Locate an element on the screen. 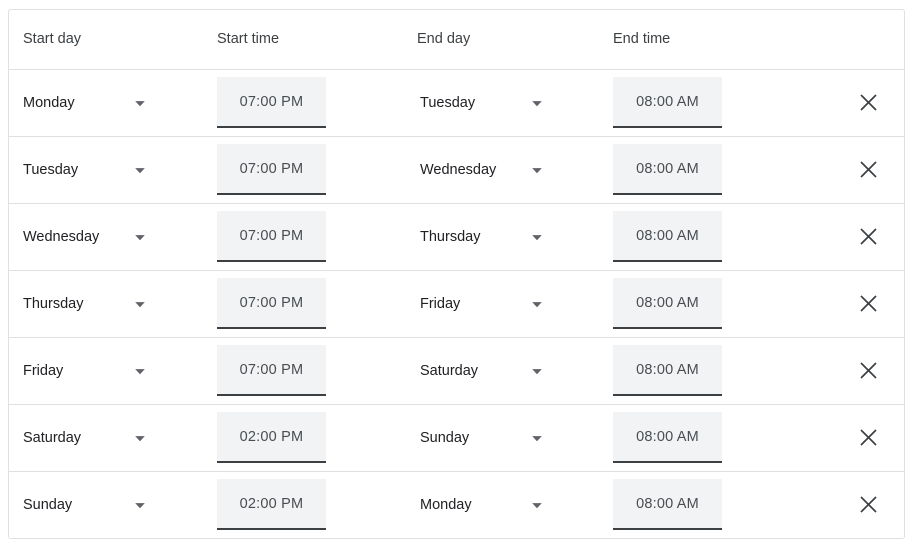  start-day-value: Wednesday is located at coordinates (61, 236).